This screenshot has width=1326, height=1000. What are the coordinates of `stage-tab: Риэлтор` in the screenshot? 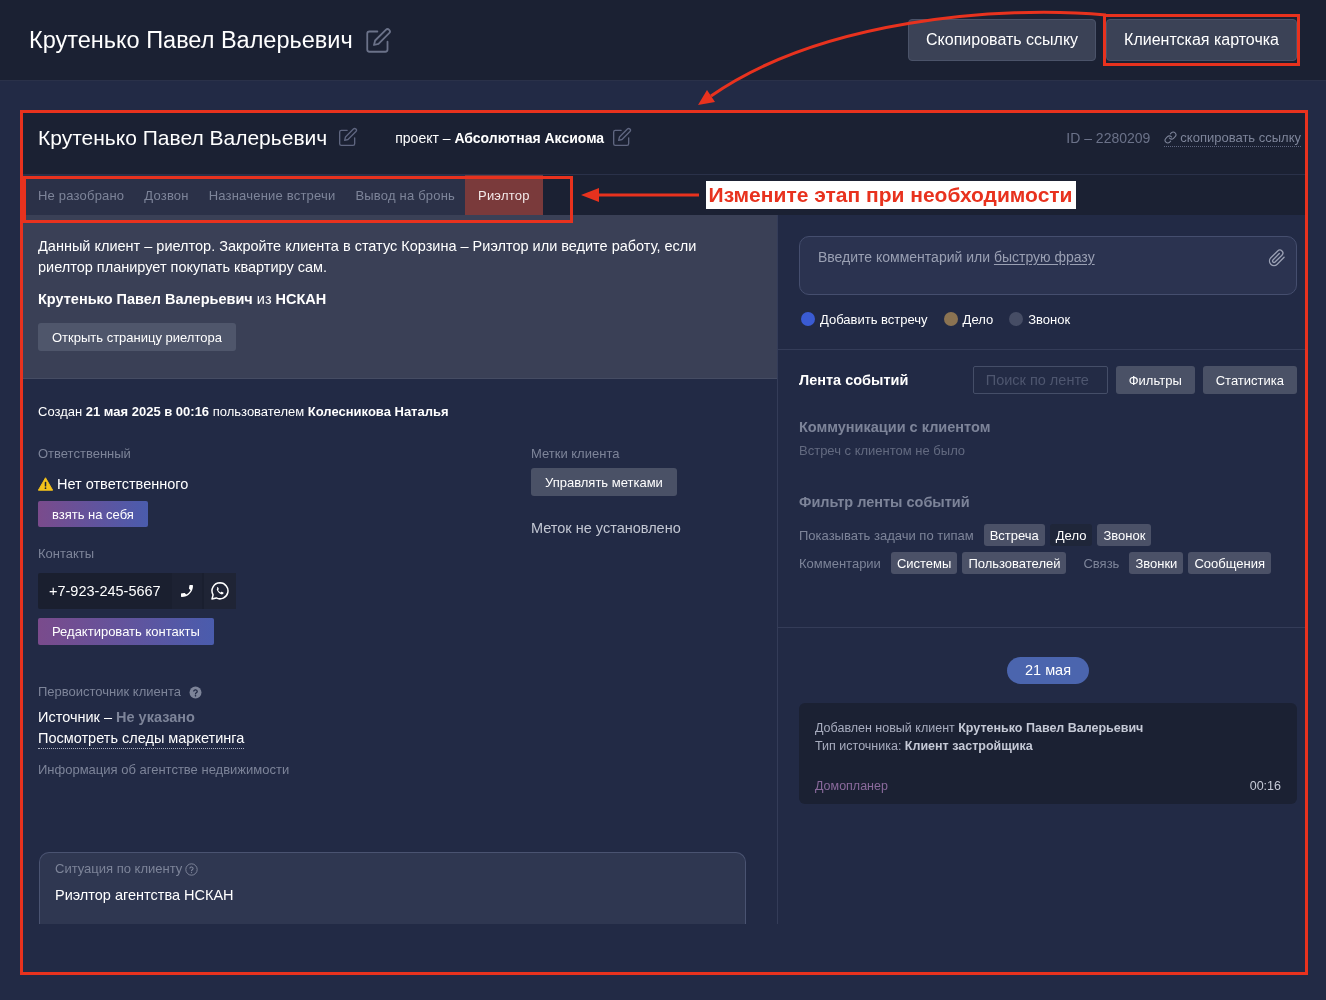 It's located at (504, 195).